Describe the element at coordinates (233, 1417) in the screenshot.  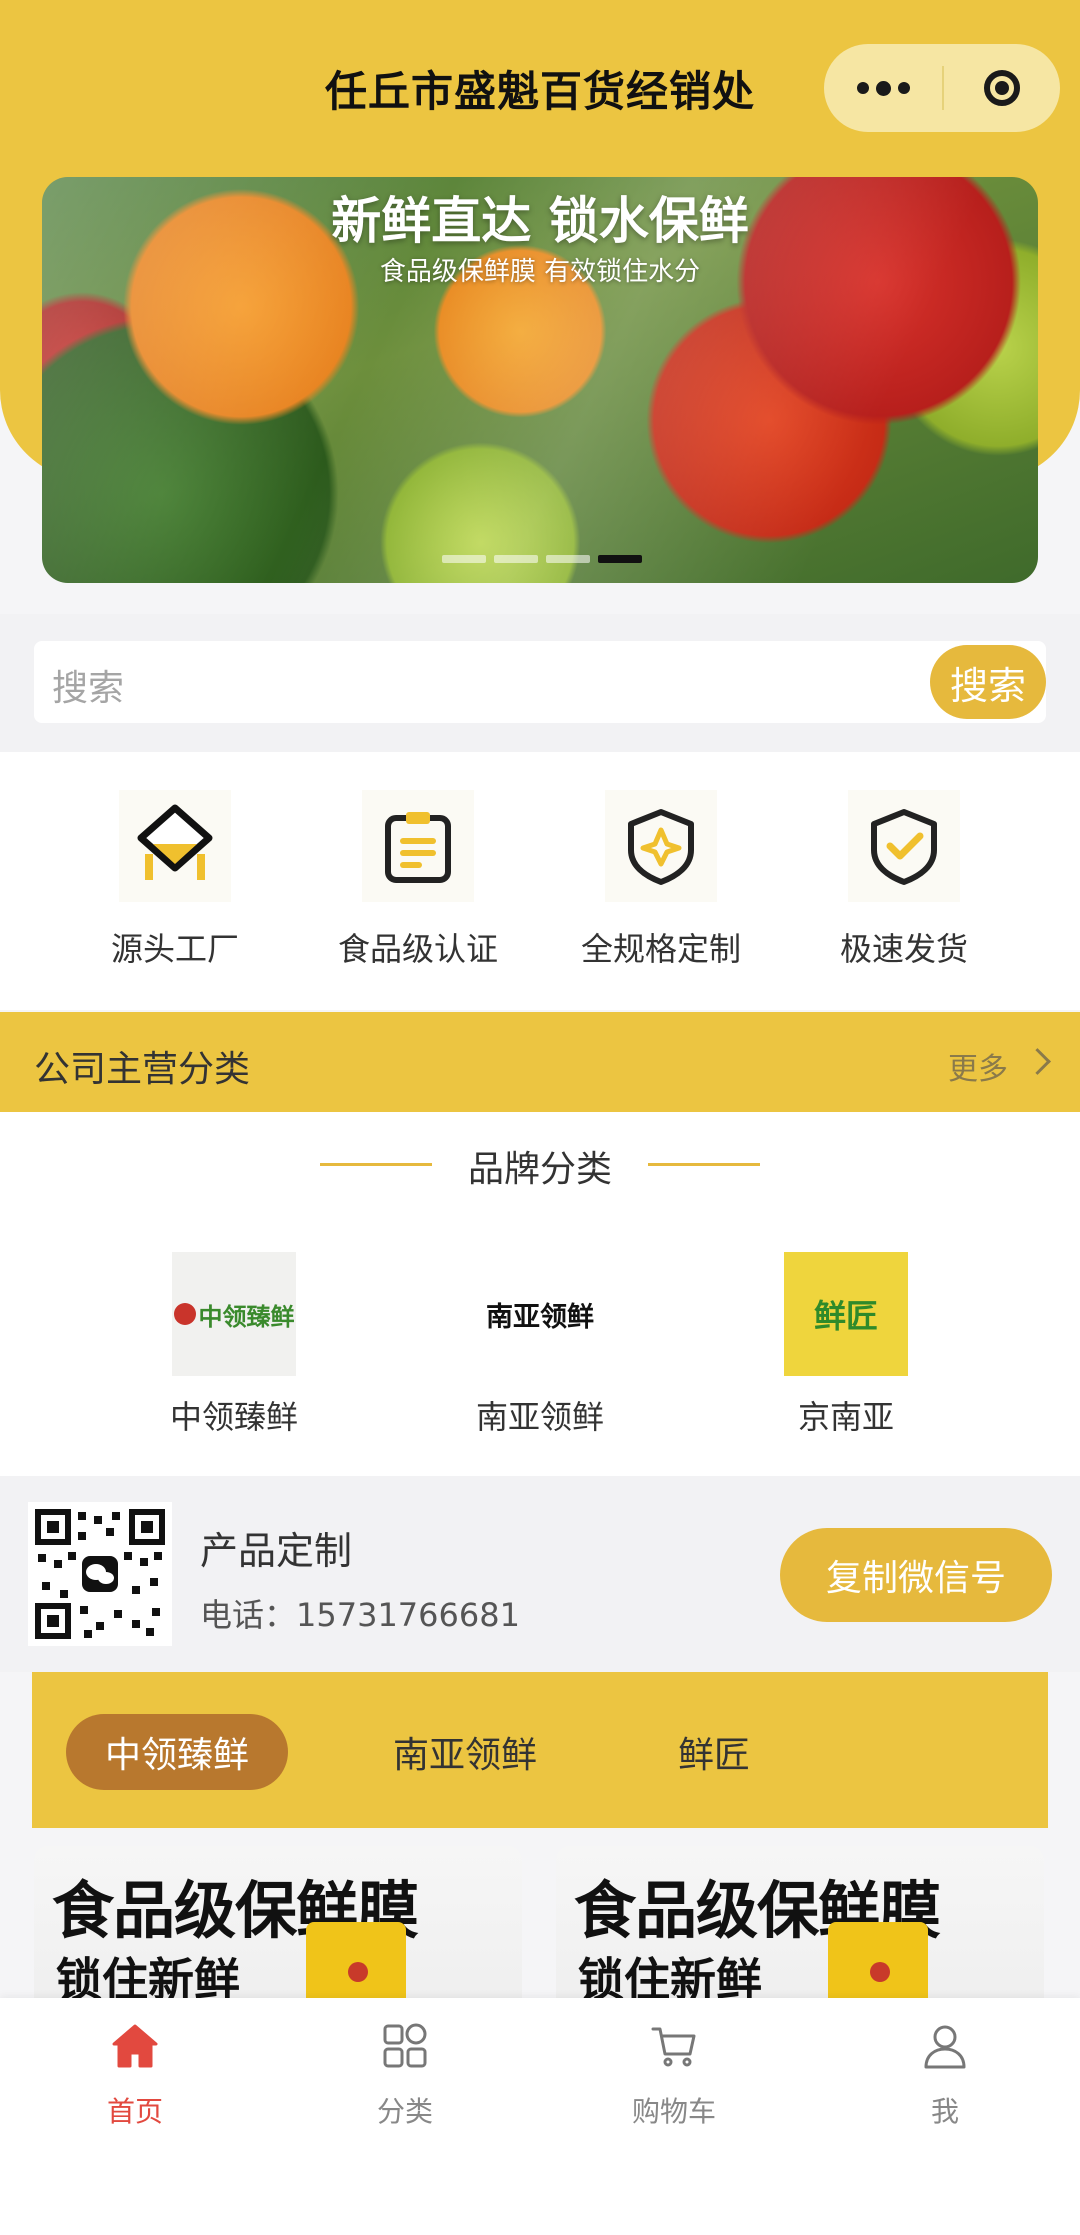
I see `brand-name: 中领臻鲜` at that location.